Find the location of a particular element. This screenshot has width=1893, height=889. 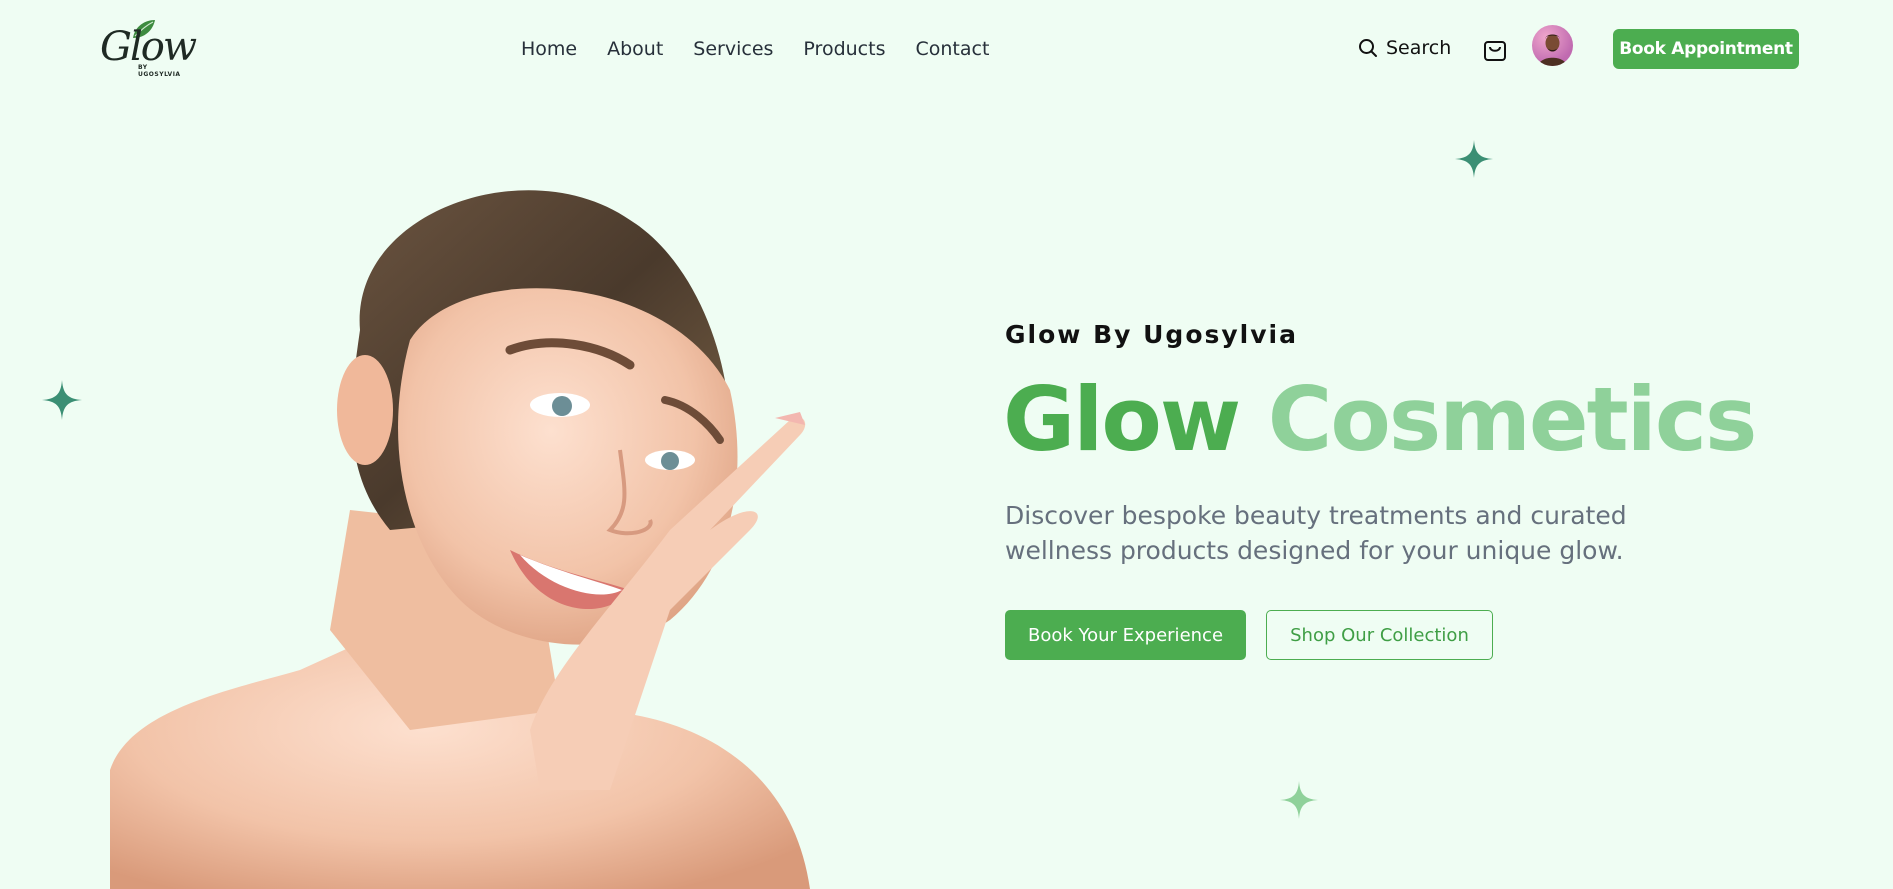

headline-word-glow: Glow is located at coordinates (1122, 419).